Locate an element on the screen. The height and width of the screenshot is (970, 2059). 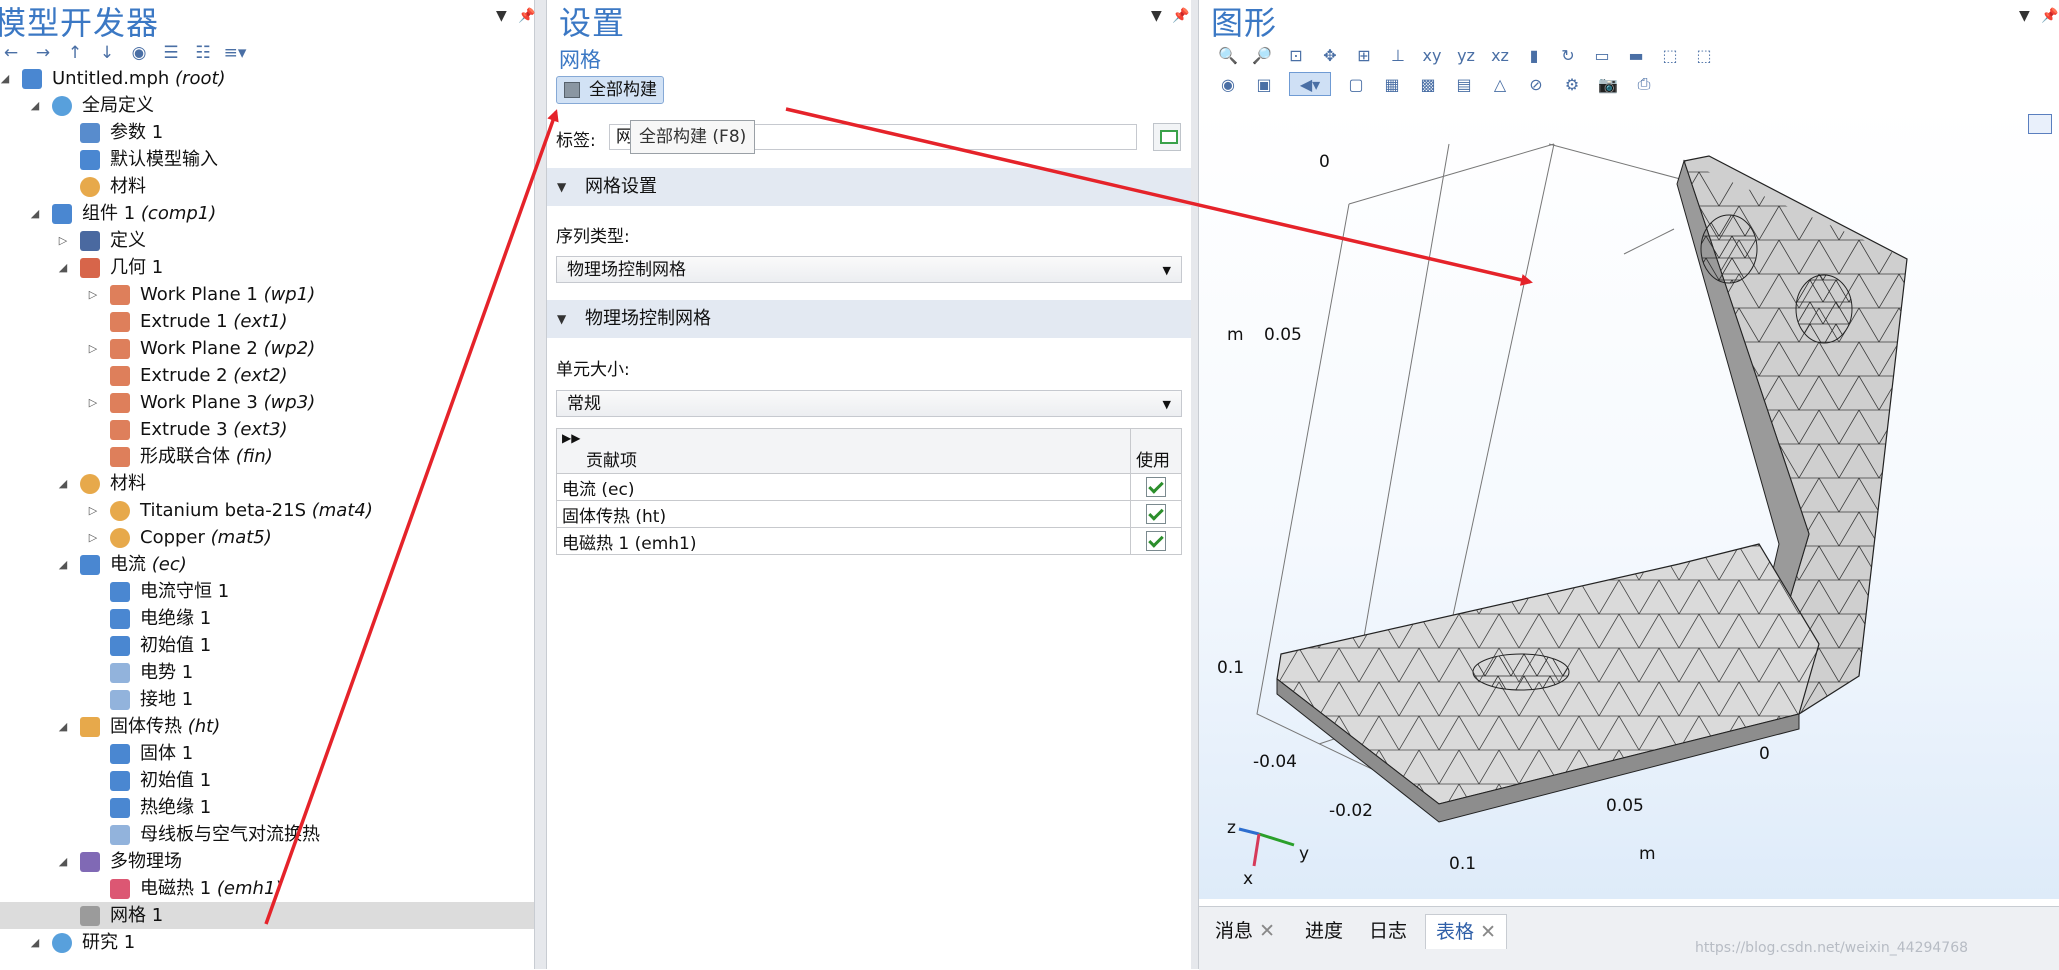
select-box-icon: ⬚ is located at coordinates (1670, 55).